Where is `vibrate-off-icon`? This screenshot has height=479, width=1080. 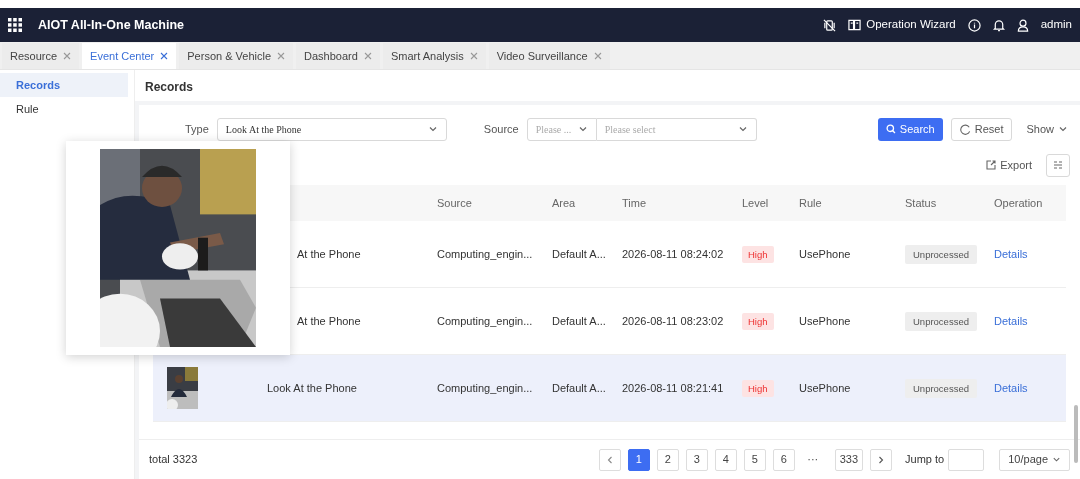
vibrate-off-icon is located at coordinates (830, 25).